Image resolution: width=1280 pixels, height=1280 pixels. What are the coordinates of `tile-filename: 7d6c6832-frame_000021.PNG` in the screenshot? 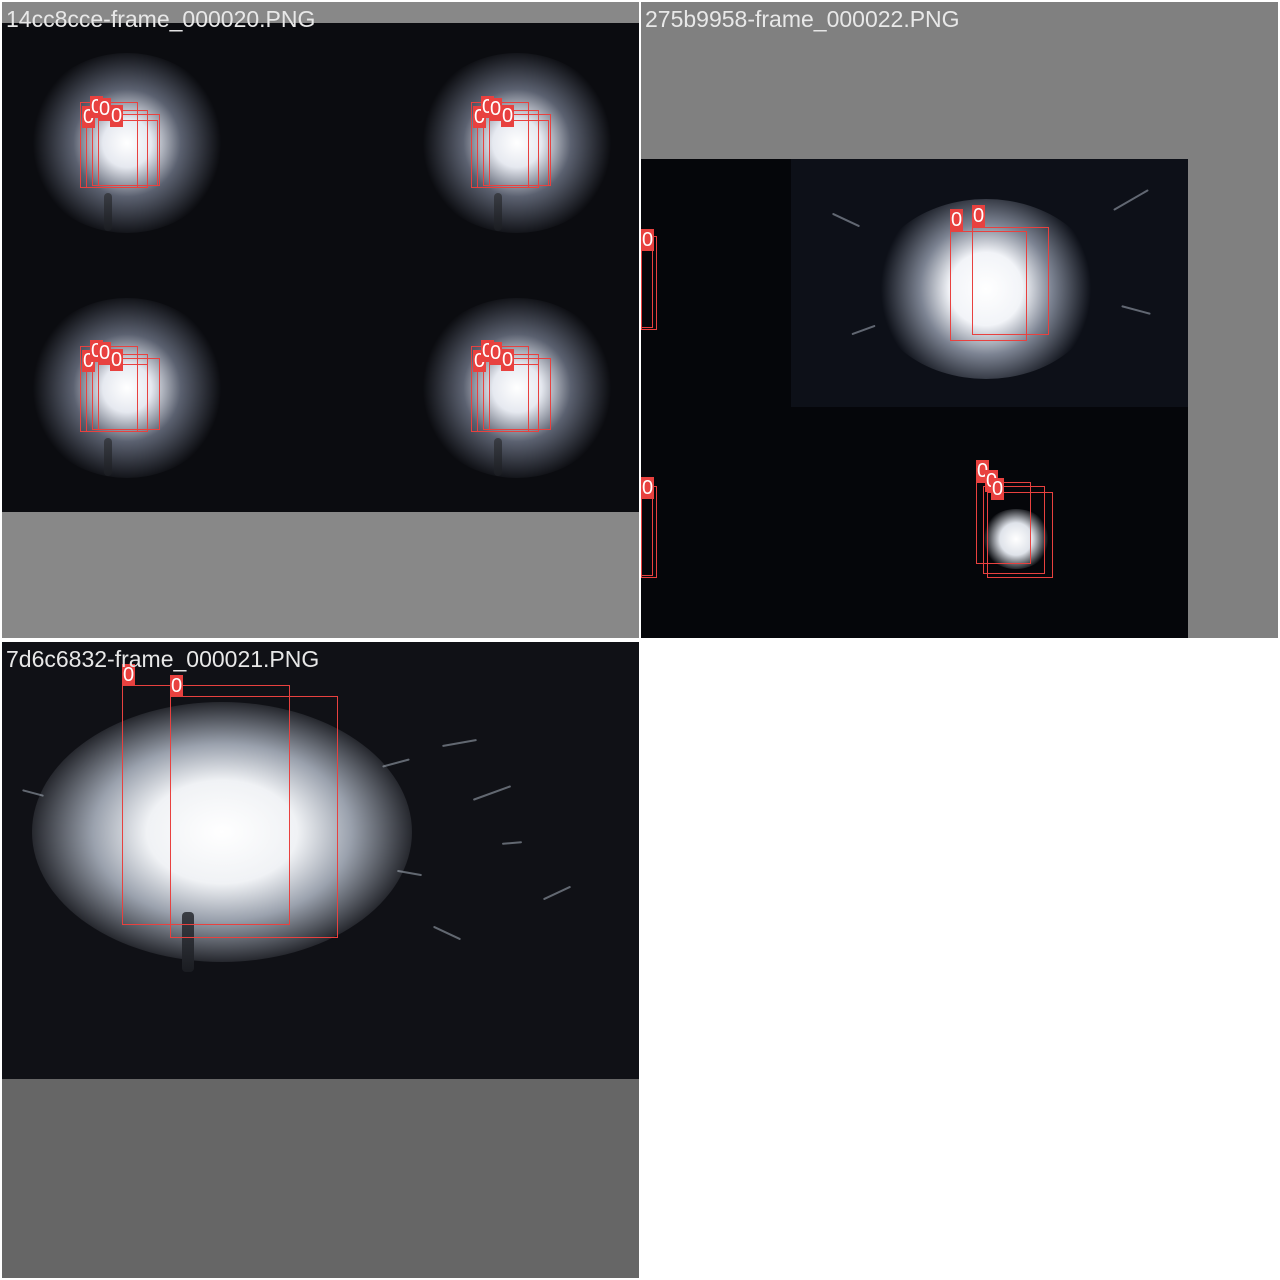 It's located at (163, 659).